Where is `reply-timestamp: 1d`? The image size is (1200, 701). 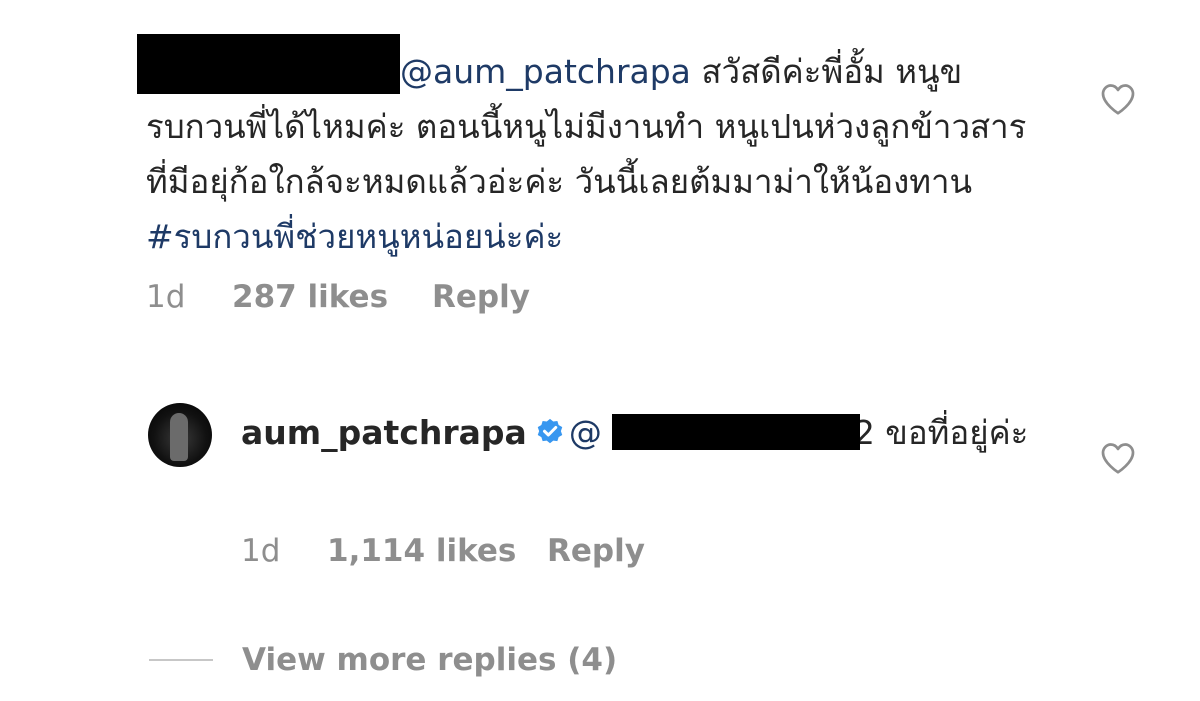
reply-timestamp: 1d is located at coordinates (261, 551).